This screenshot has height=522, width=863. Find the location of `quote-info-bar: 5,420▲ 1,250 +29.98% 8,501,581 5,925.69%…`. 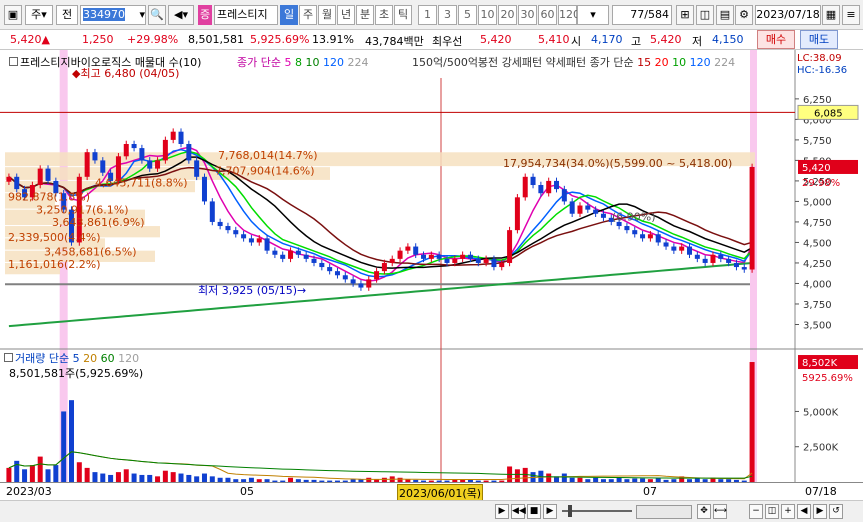

quote-info-bar: 5,420▲ 1,250 +29.98% 8,501,581 5,925.69%… is located at coordinates (431, 40).